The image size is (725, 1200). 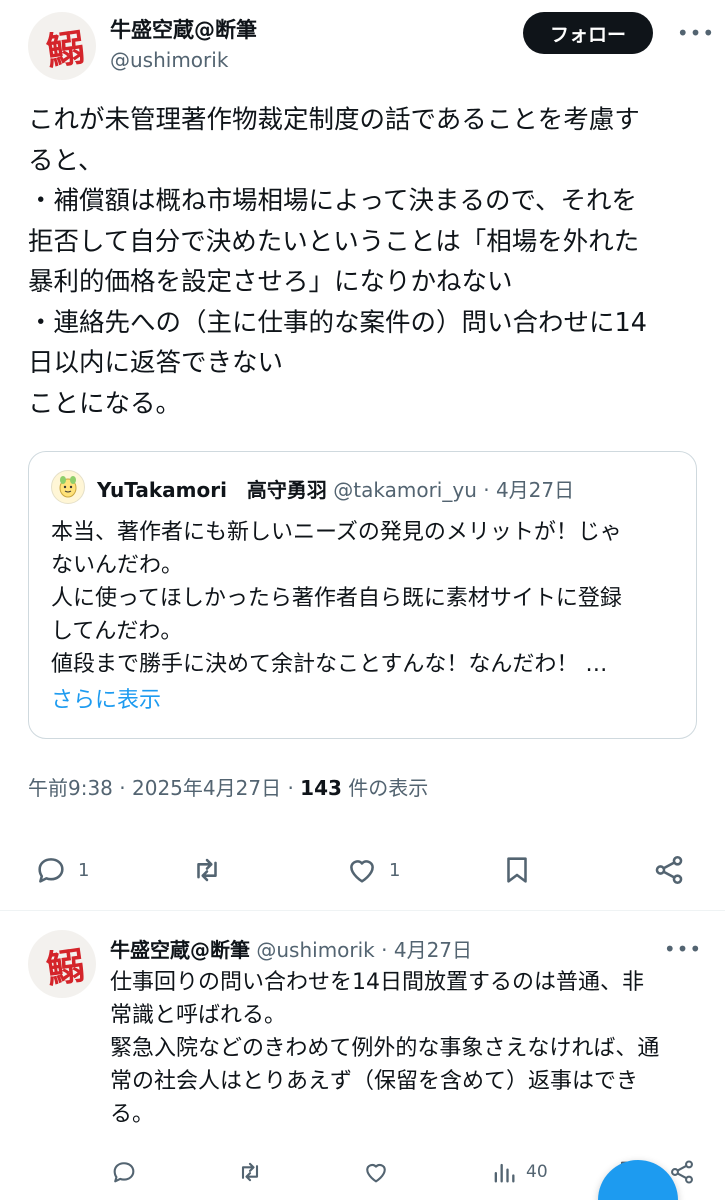 I want to click on like-button: 1, so click(x=372, y=870).